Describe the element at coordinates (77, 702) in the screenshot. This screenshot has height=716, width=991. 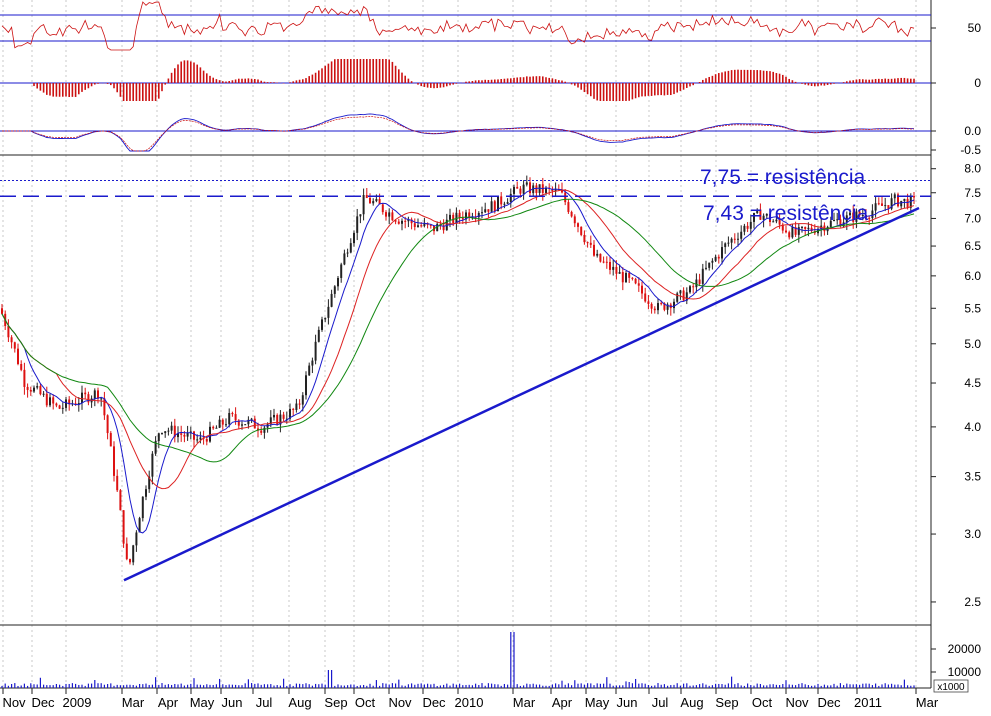
I see `x-axis-label: 2009` at that location.